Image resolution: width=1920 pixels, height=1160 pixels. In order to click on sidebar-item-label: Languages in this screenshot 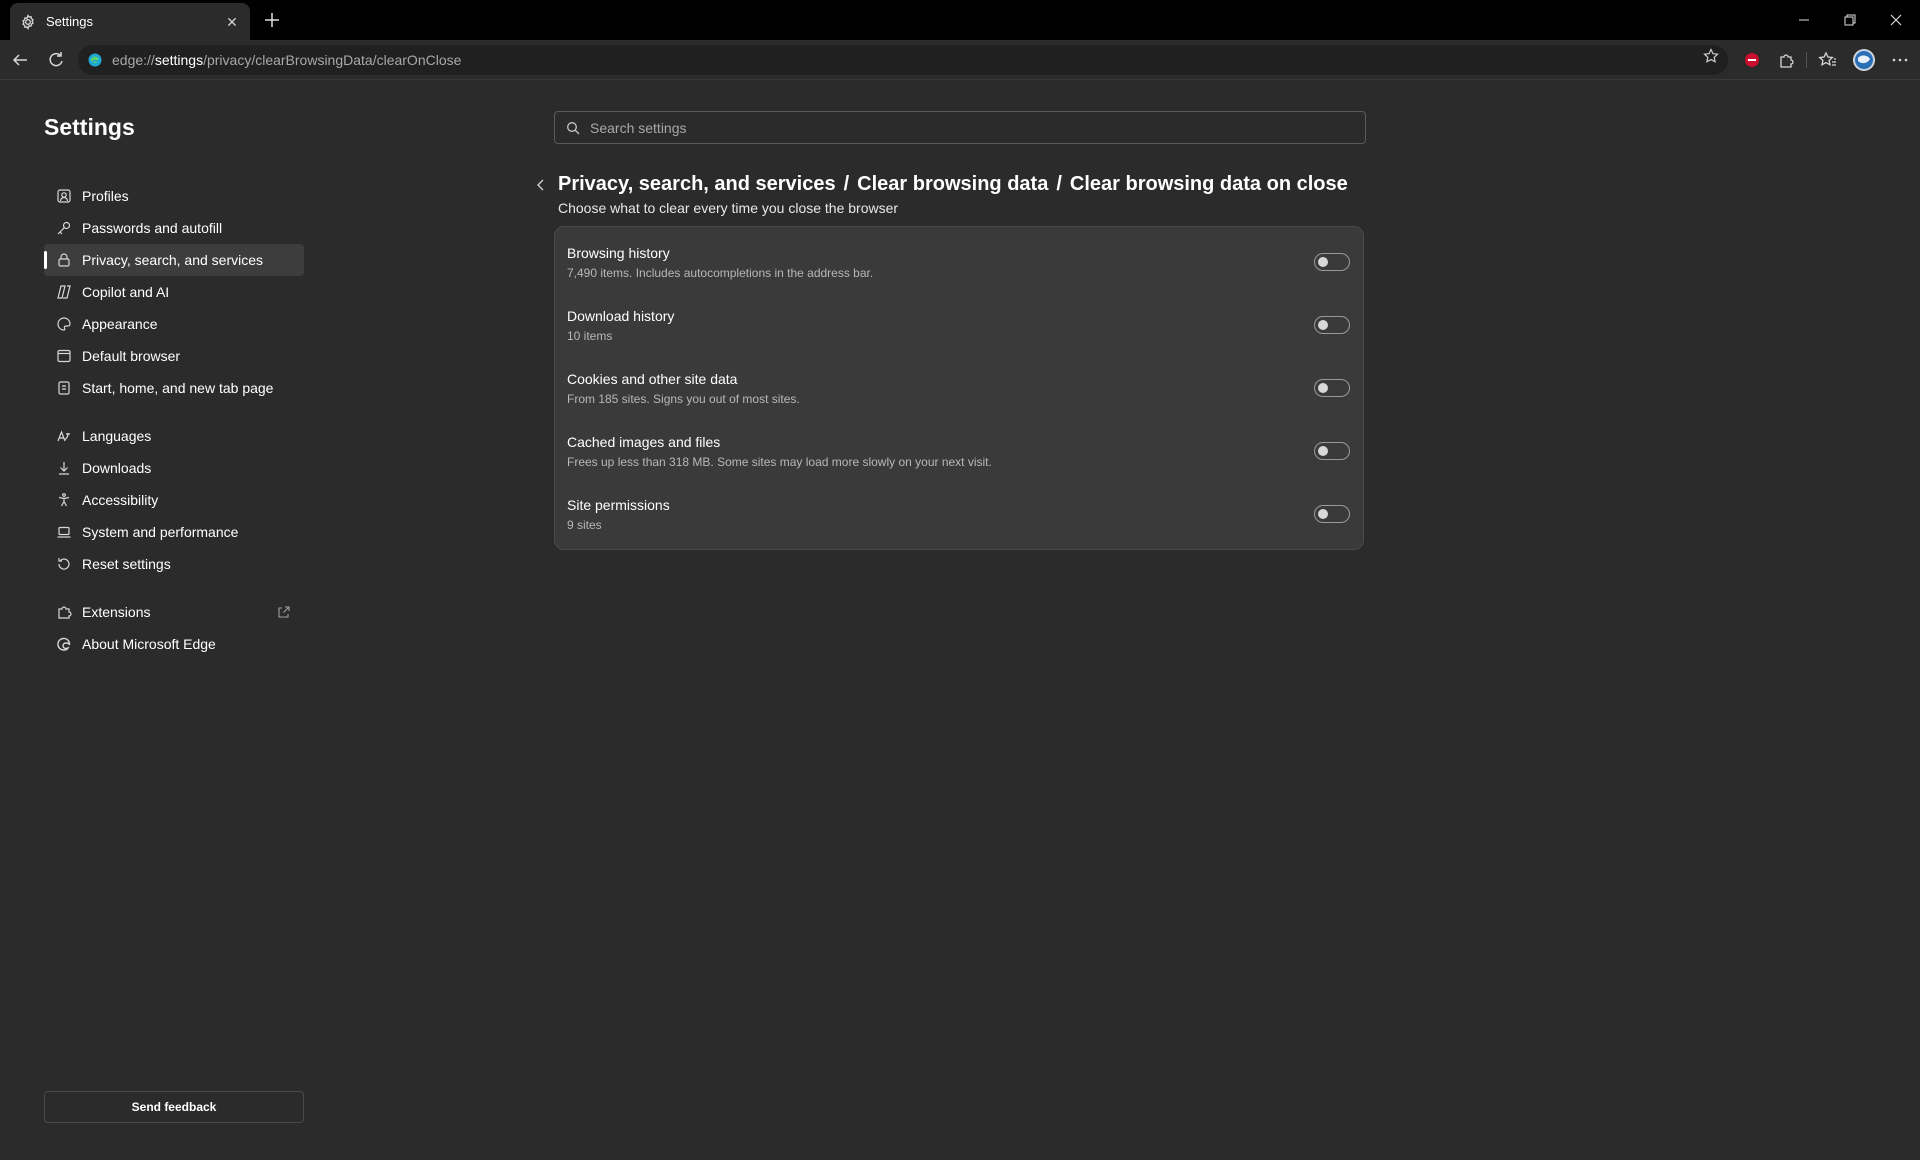, I will do `click(117, 436)`.